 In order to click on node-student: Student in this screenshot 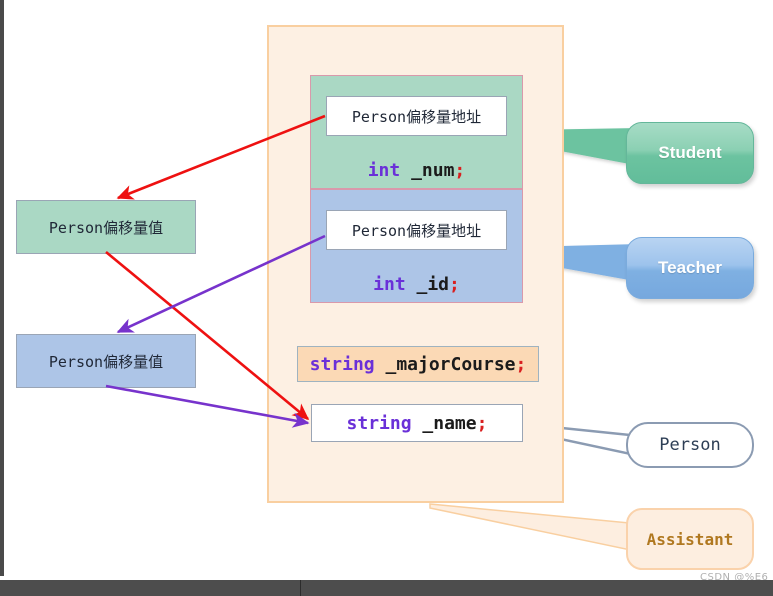, I will do `click(690, 153)`.